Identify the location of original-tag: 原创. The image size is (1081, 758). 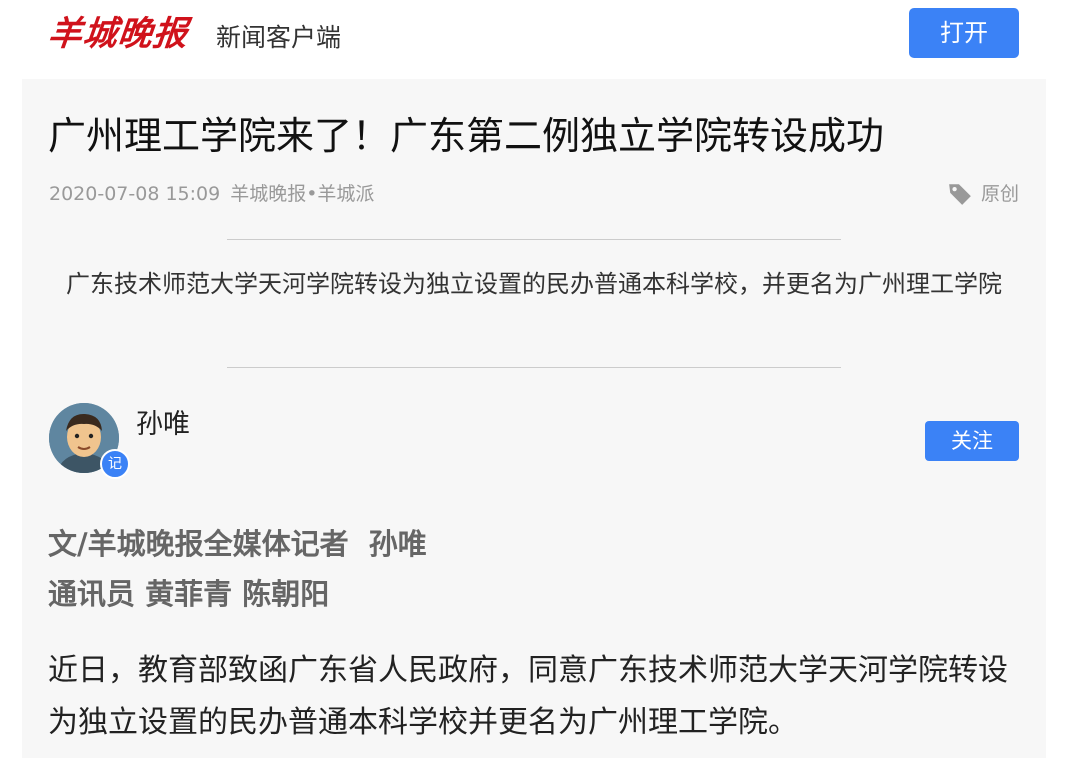
(983, 194).